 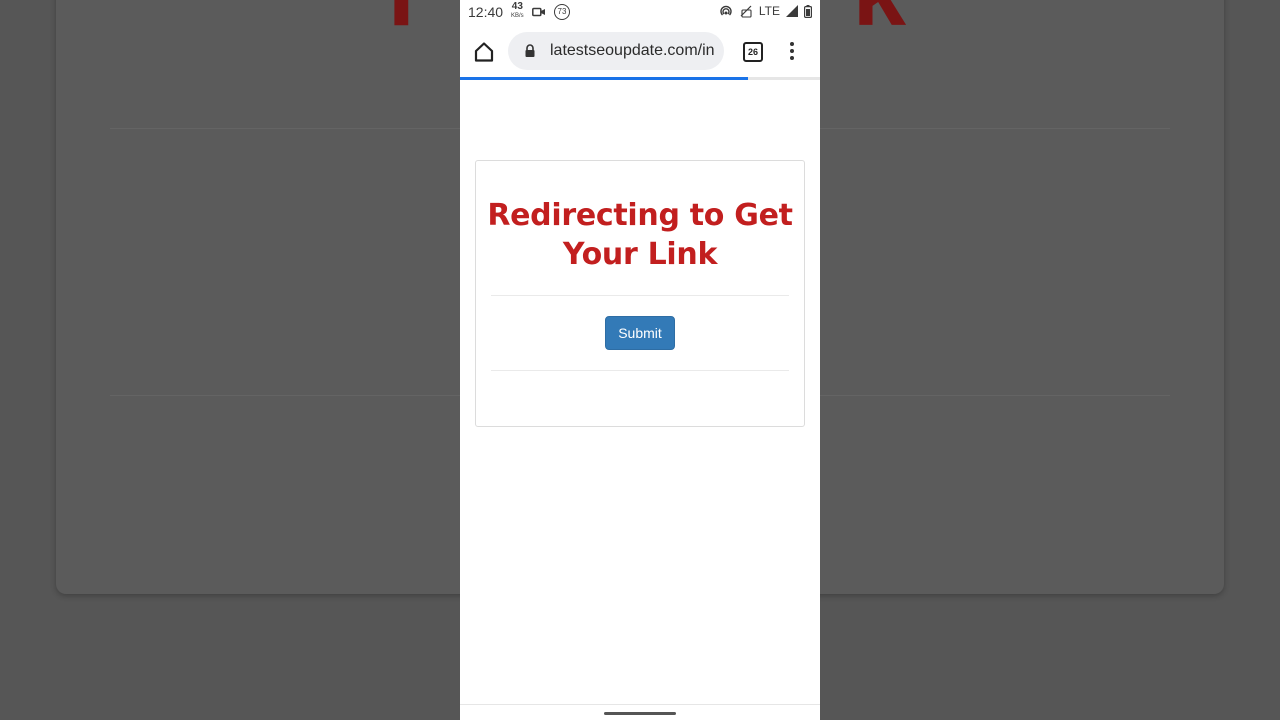 What do you see at coordinates (517, 16) in the screenshot?
I see `network-speed-unit: KB/s` at bounding box center [517, 16].